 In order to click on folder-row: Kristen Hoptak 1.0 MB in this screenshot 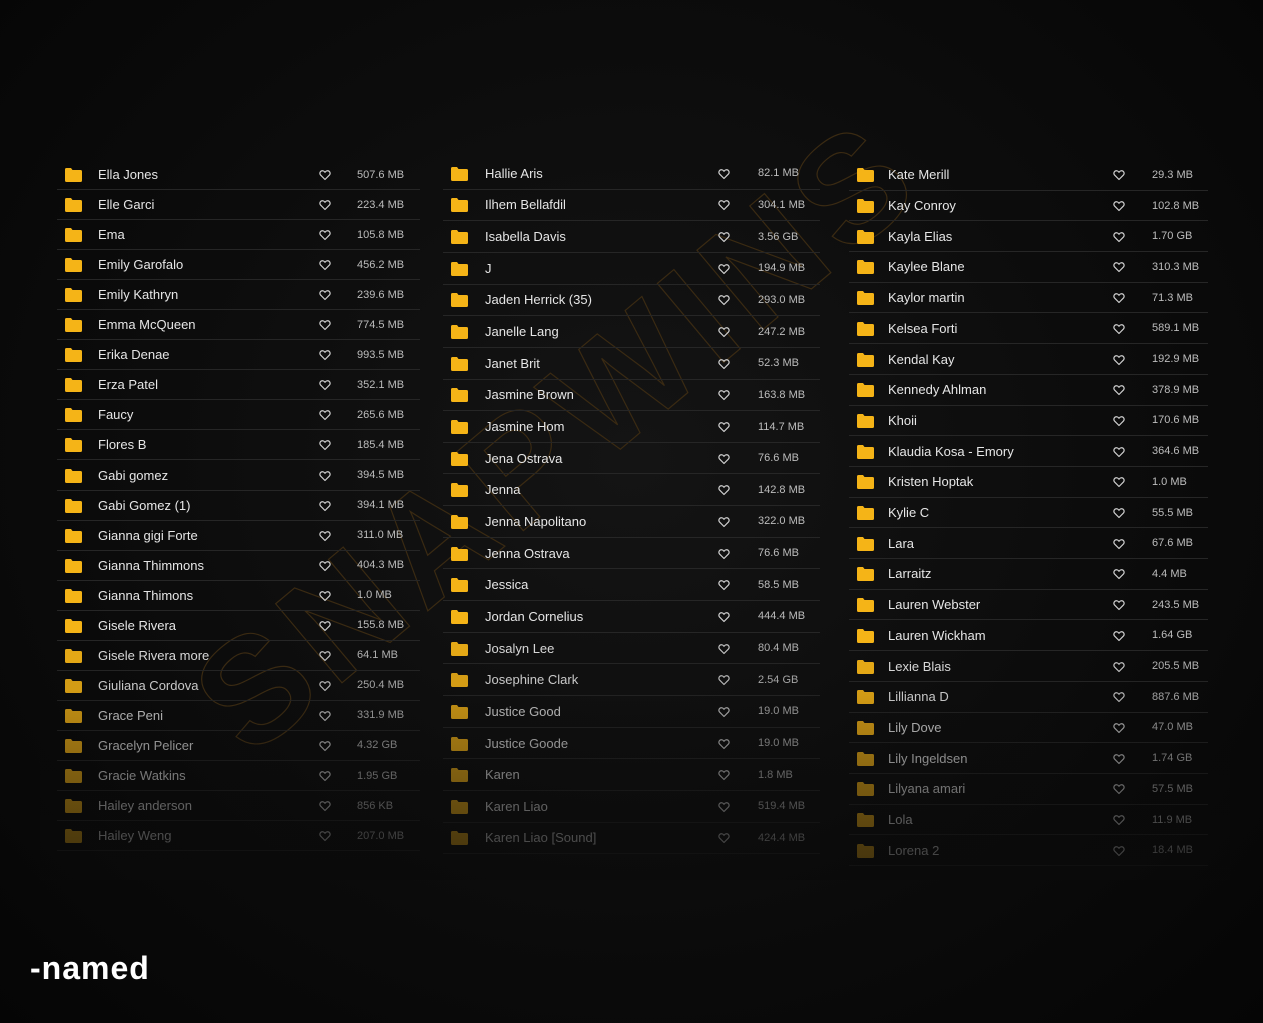, I will do `click(1028, 482)`.